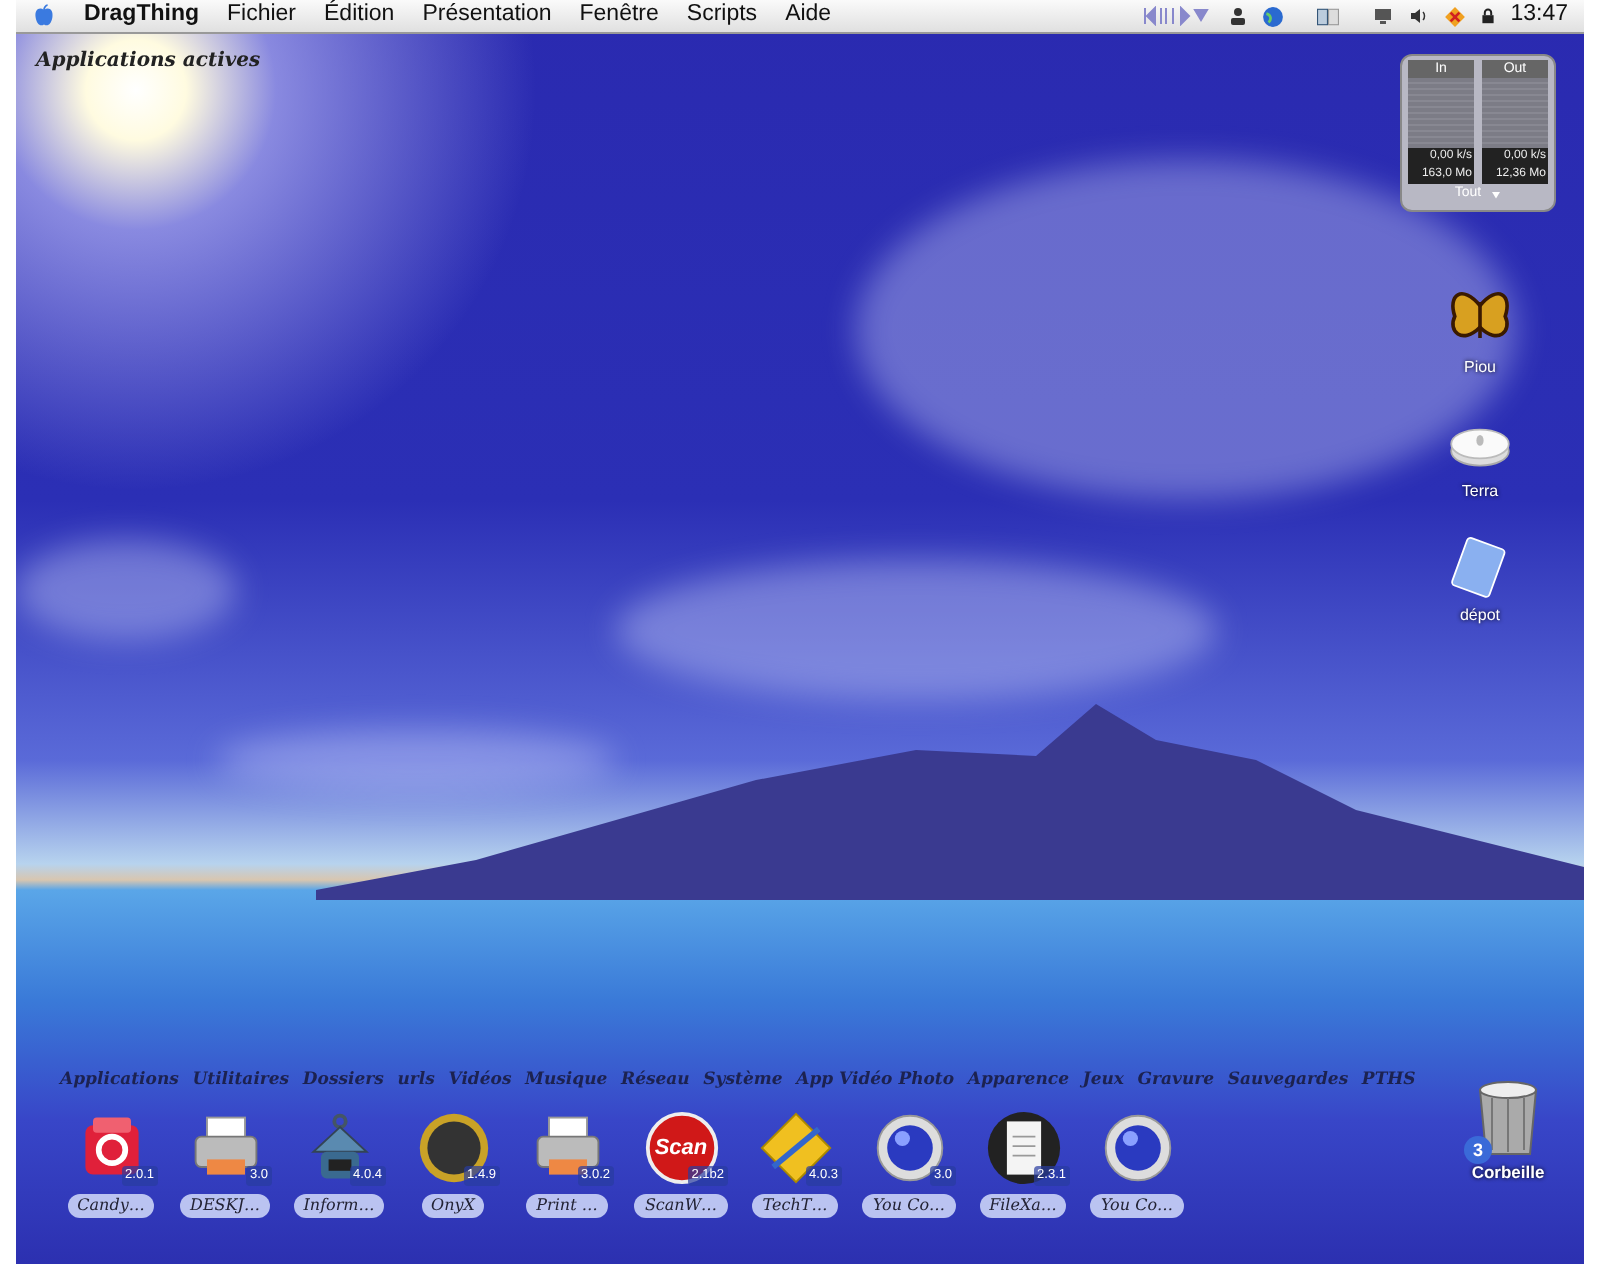  I want to click on volume-icon, so click(1419, 16).